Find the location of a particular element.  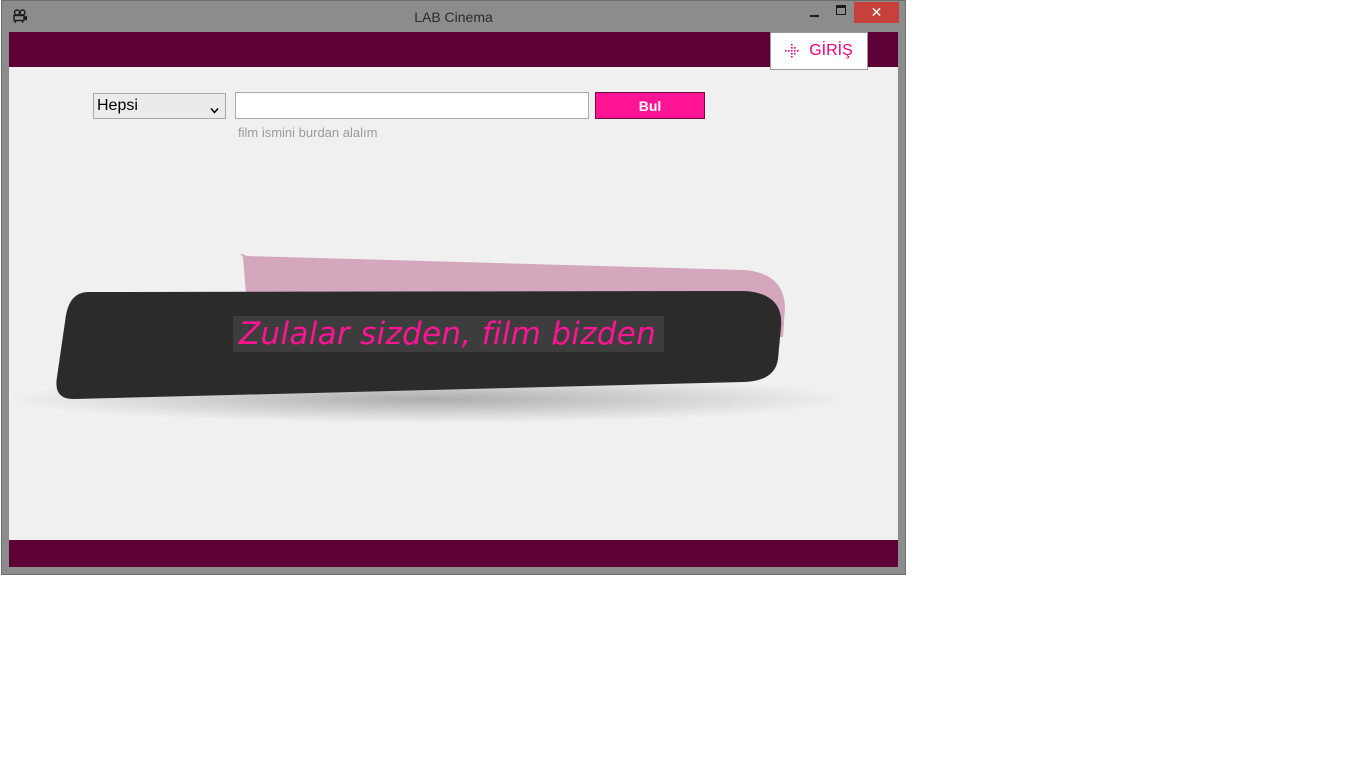

maximize-button is located at coordinates (841, 12).